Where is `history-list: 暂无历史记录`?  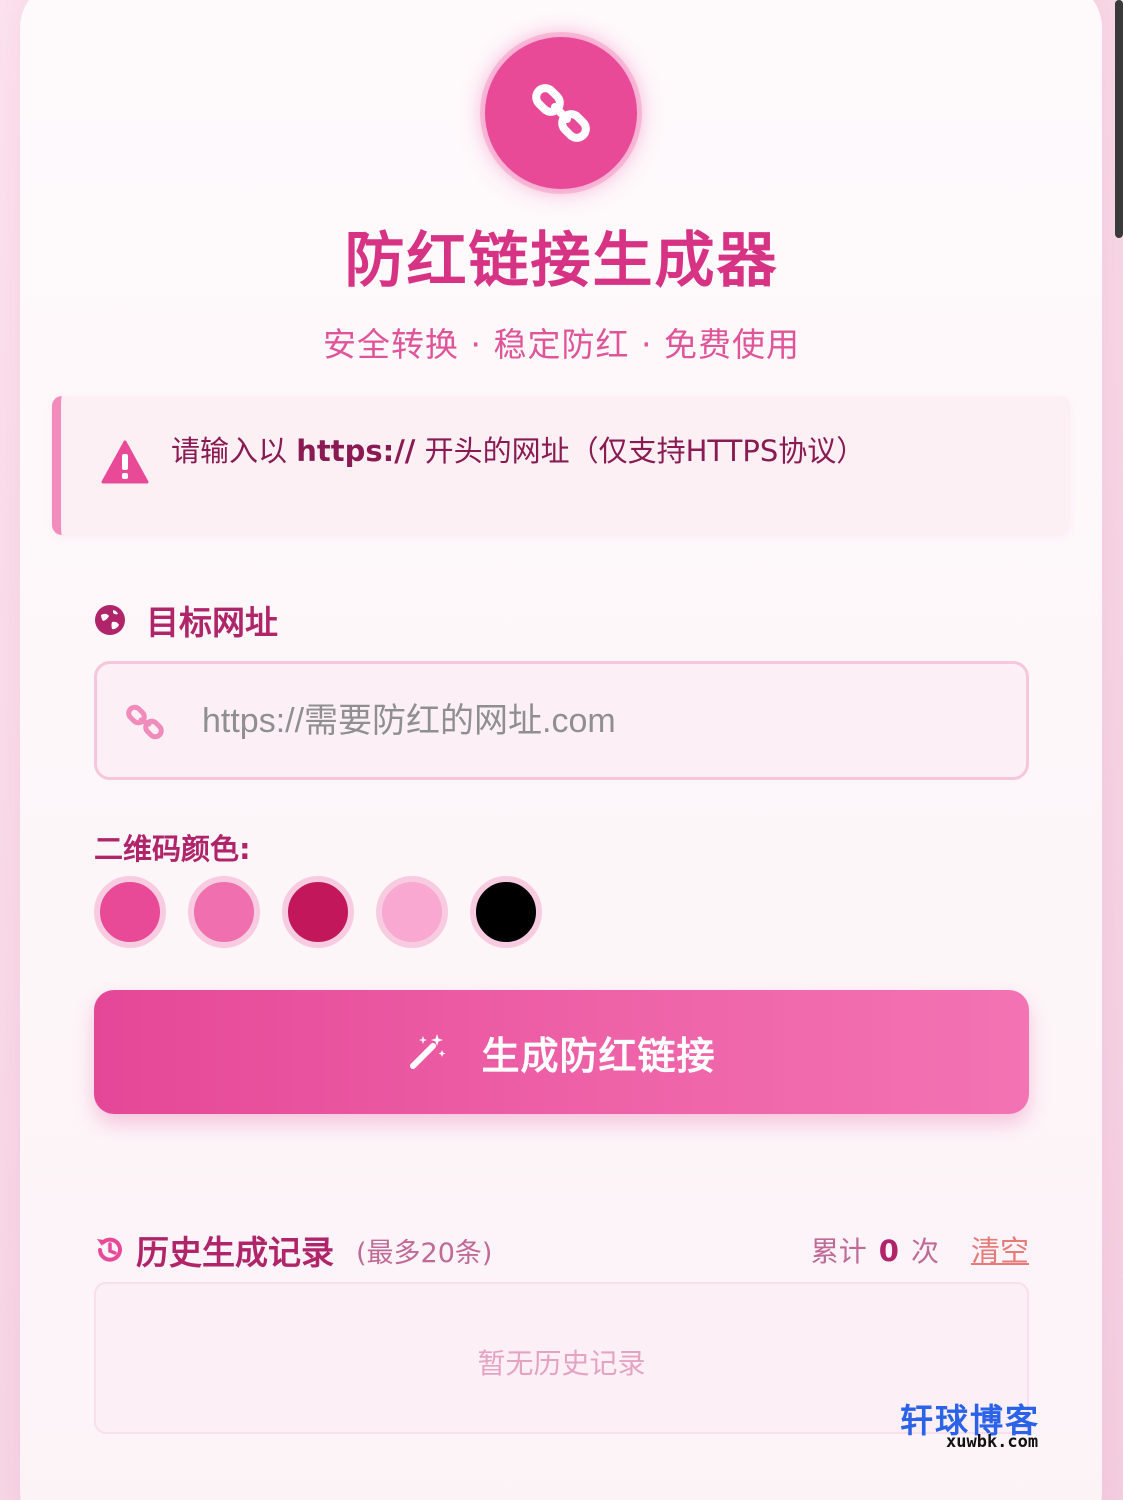 history-list: 暂无历史记录 is located at coordinates (561, 1358).